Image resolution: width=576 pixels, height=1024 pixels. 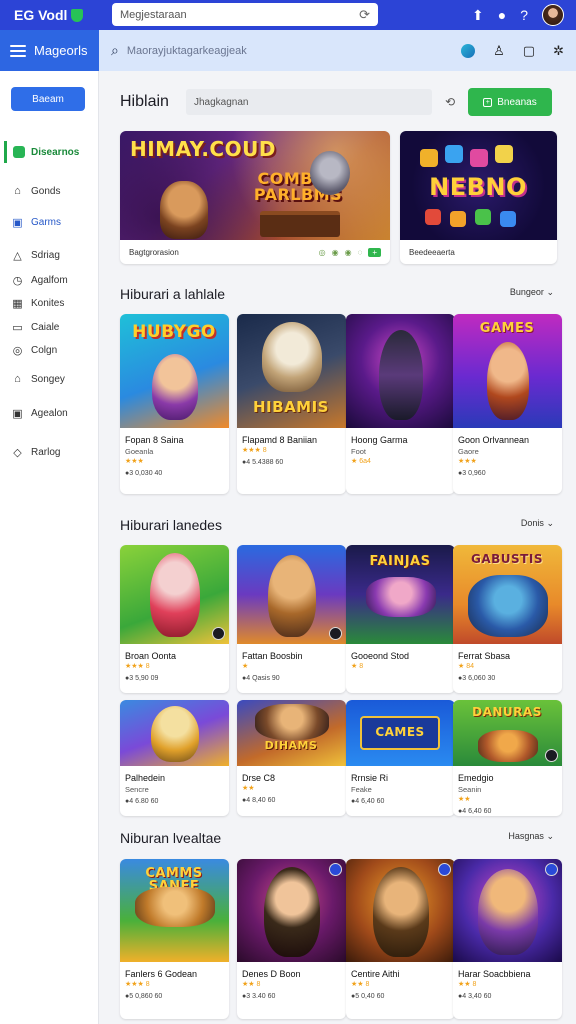 What do you see at coordinates (291, 939) in the screenshot?
I see `game-tile: Denes D Boon ★★ 8 ●3 3.40 60` at bounding box center [291, 939].